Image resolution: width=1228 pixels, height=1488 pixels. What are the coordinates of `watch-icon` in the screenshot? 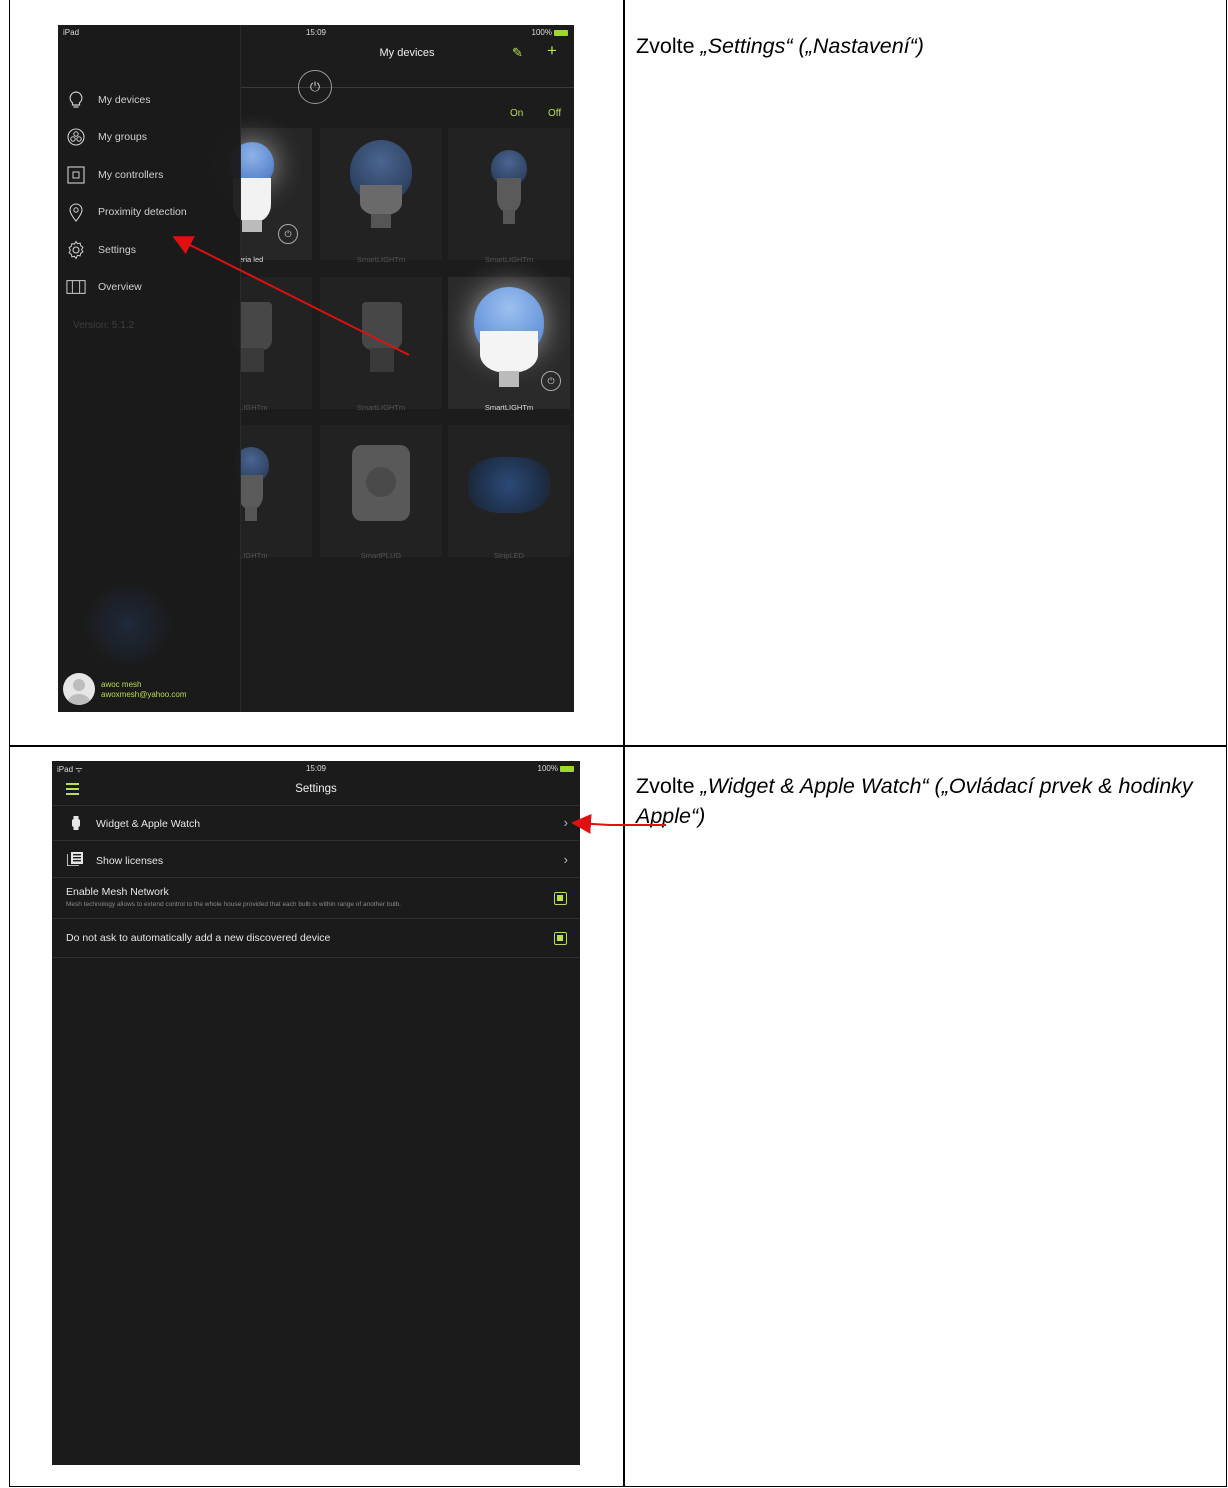 It's located at (76, 823).